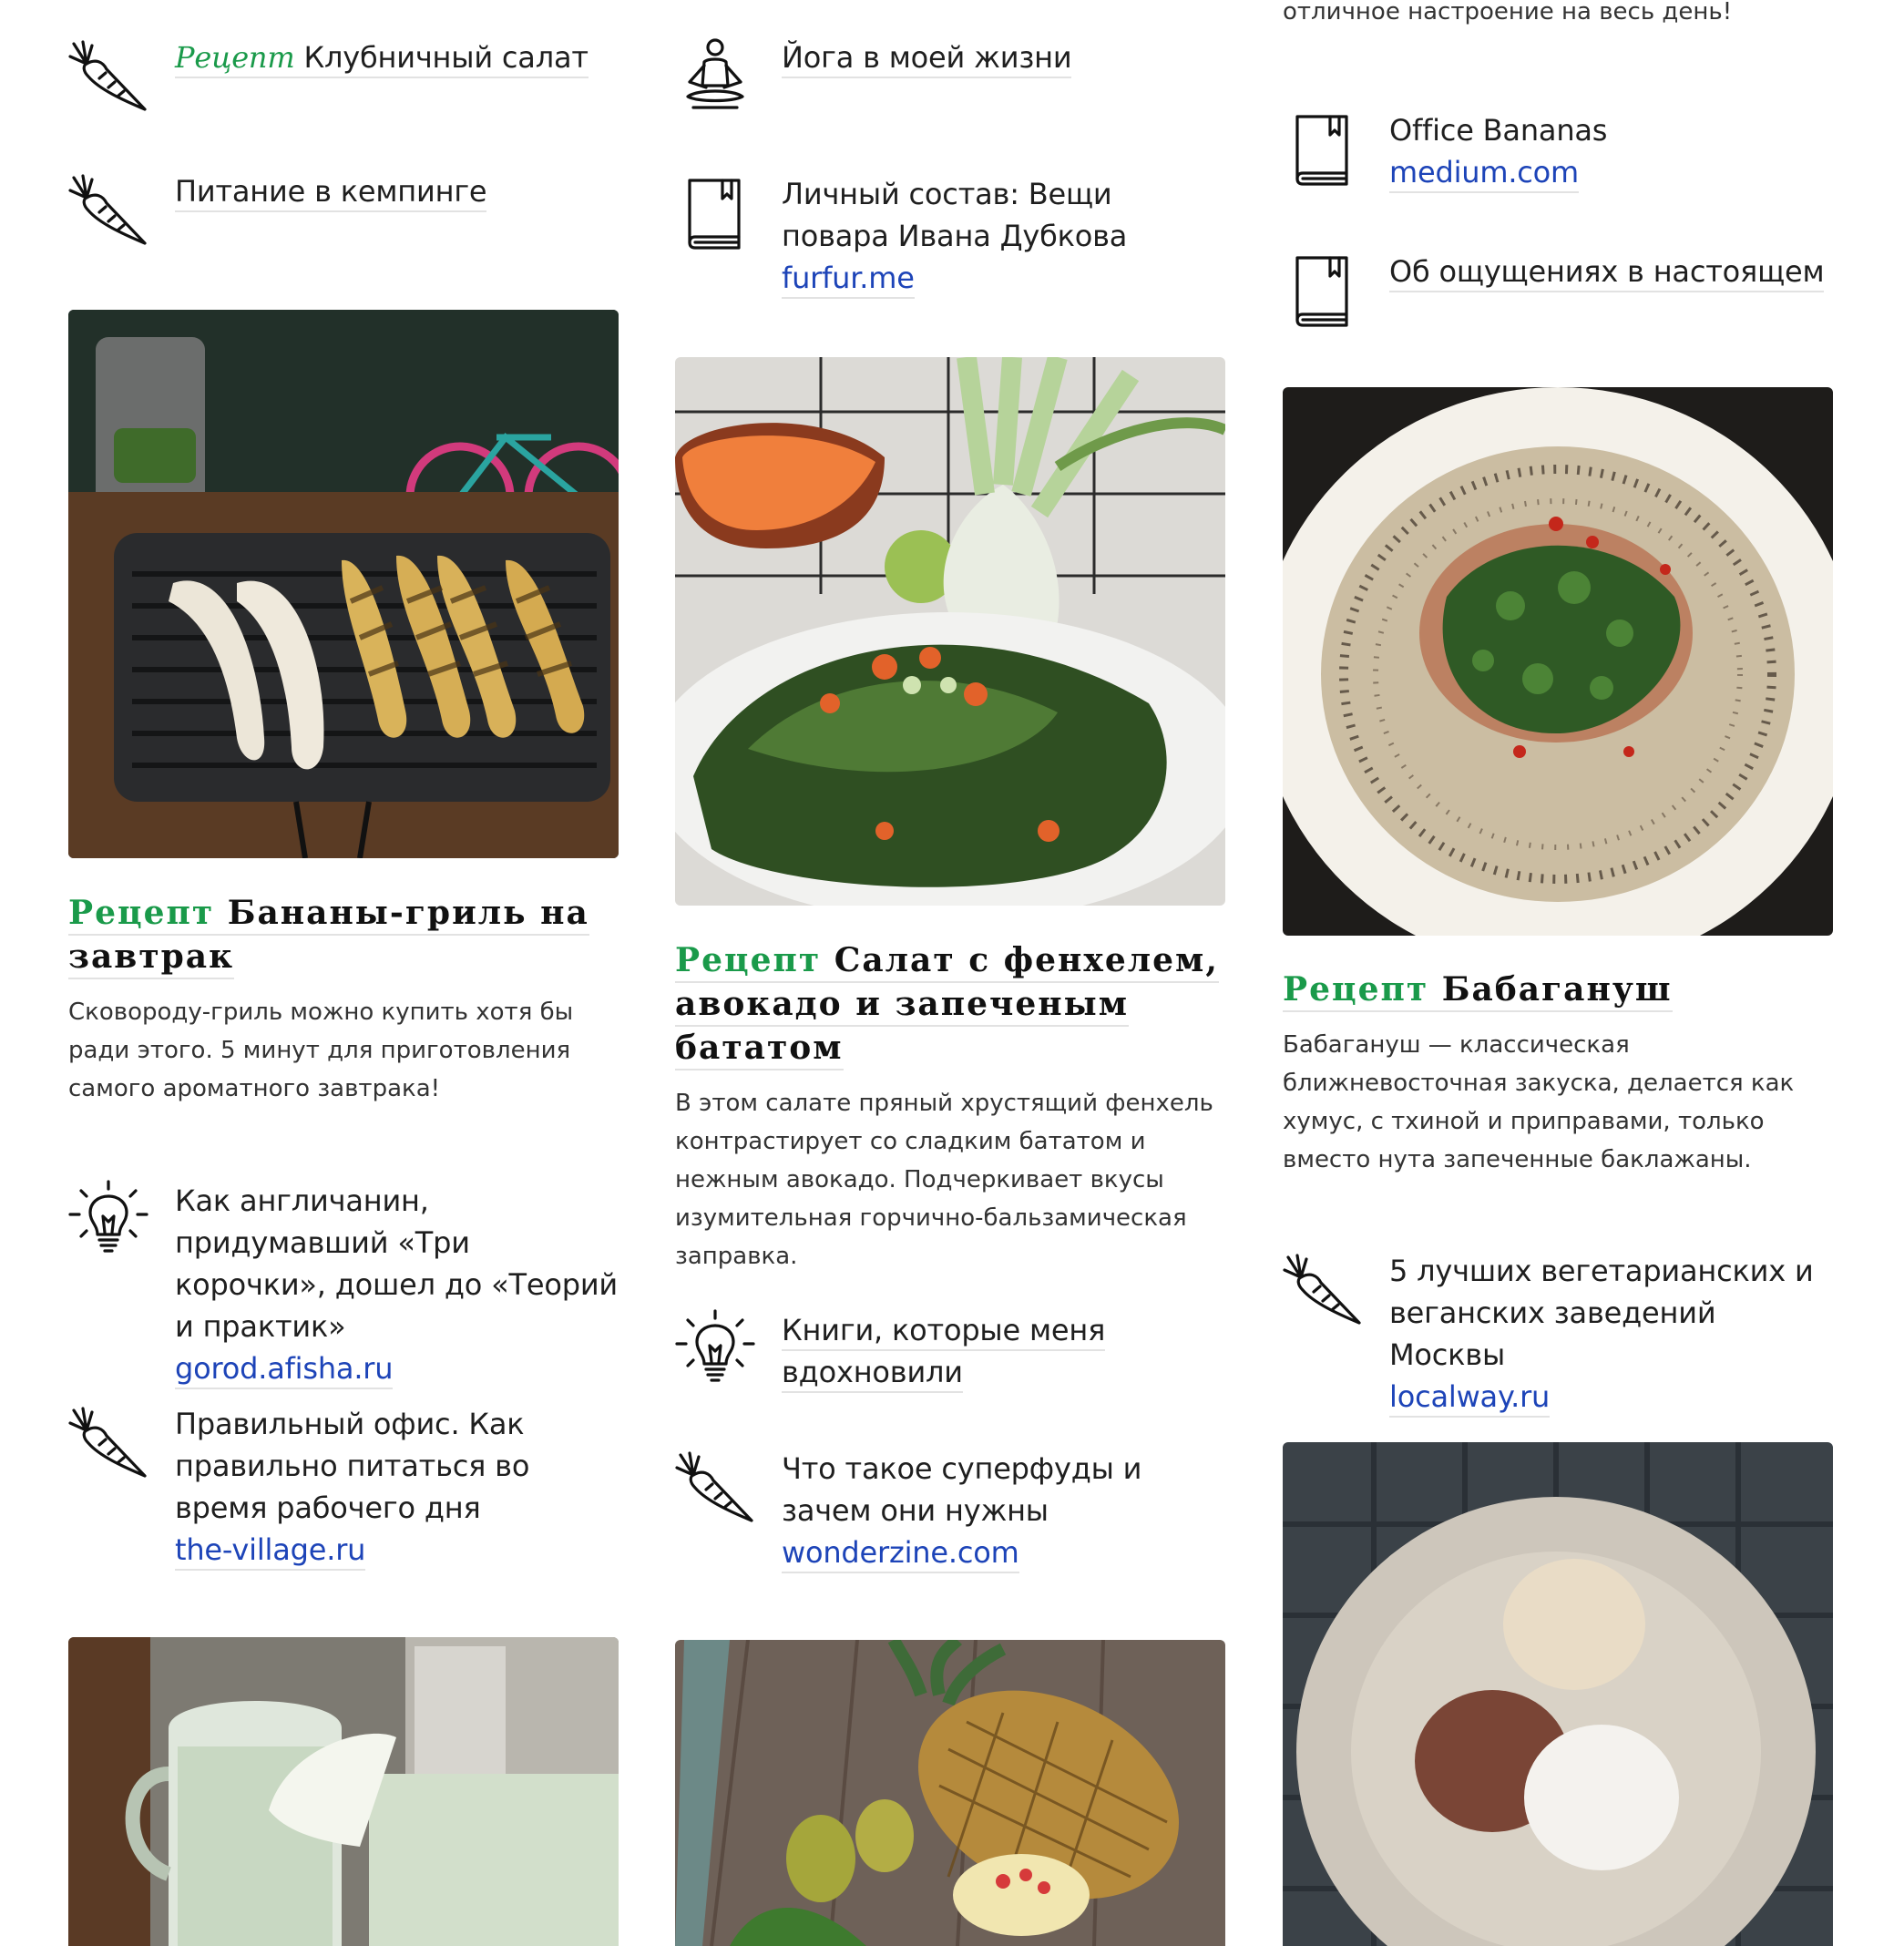  I want to click on source-link: medium.com, so click(1484, 173).